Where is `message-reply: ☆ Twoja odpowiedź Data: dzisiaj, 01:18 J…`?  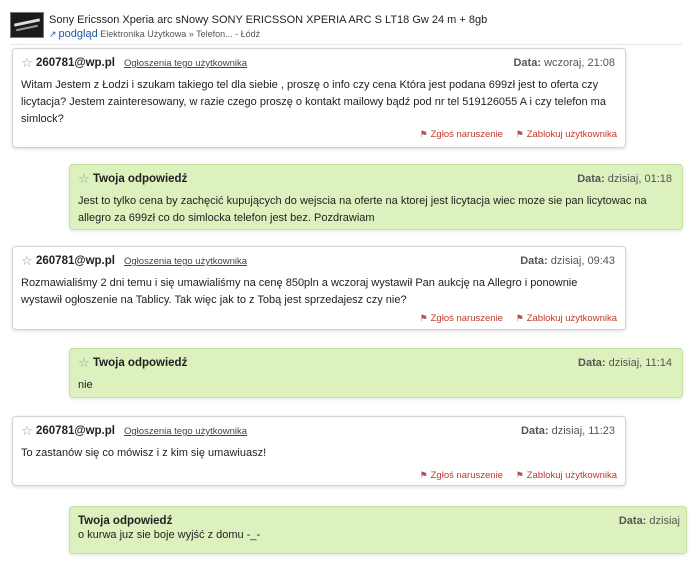
message-reply: ☆ Twoja odpowiedź Data: dzisiaj, 01:18 J… is located at coordinates (376, 197).